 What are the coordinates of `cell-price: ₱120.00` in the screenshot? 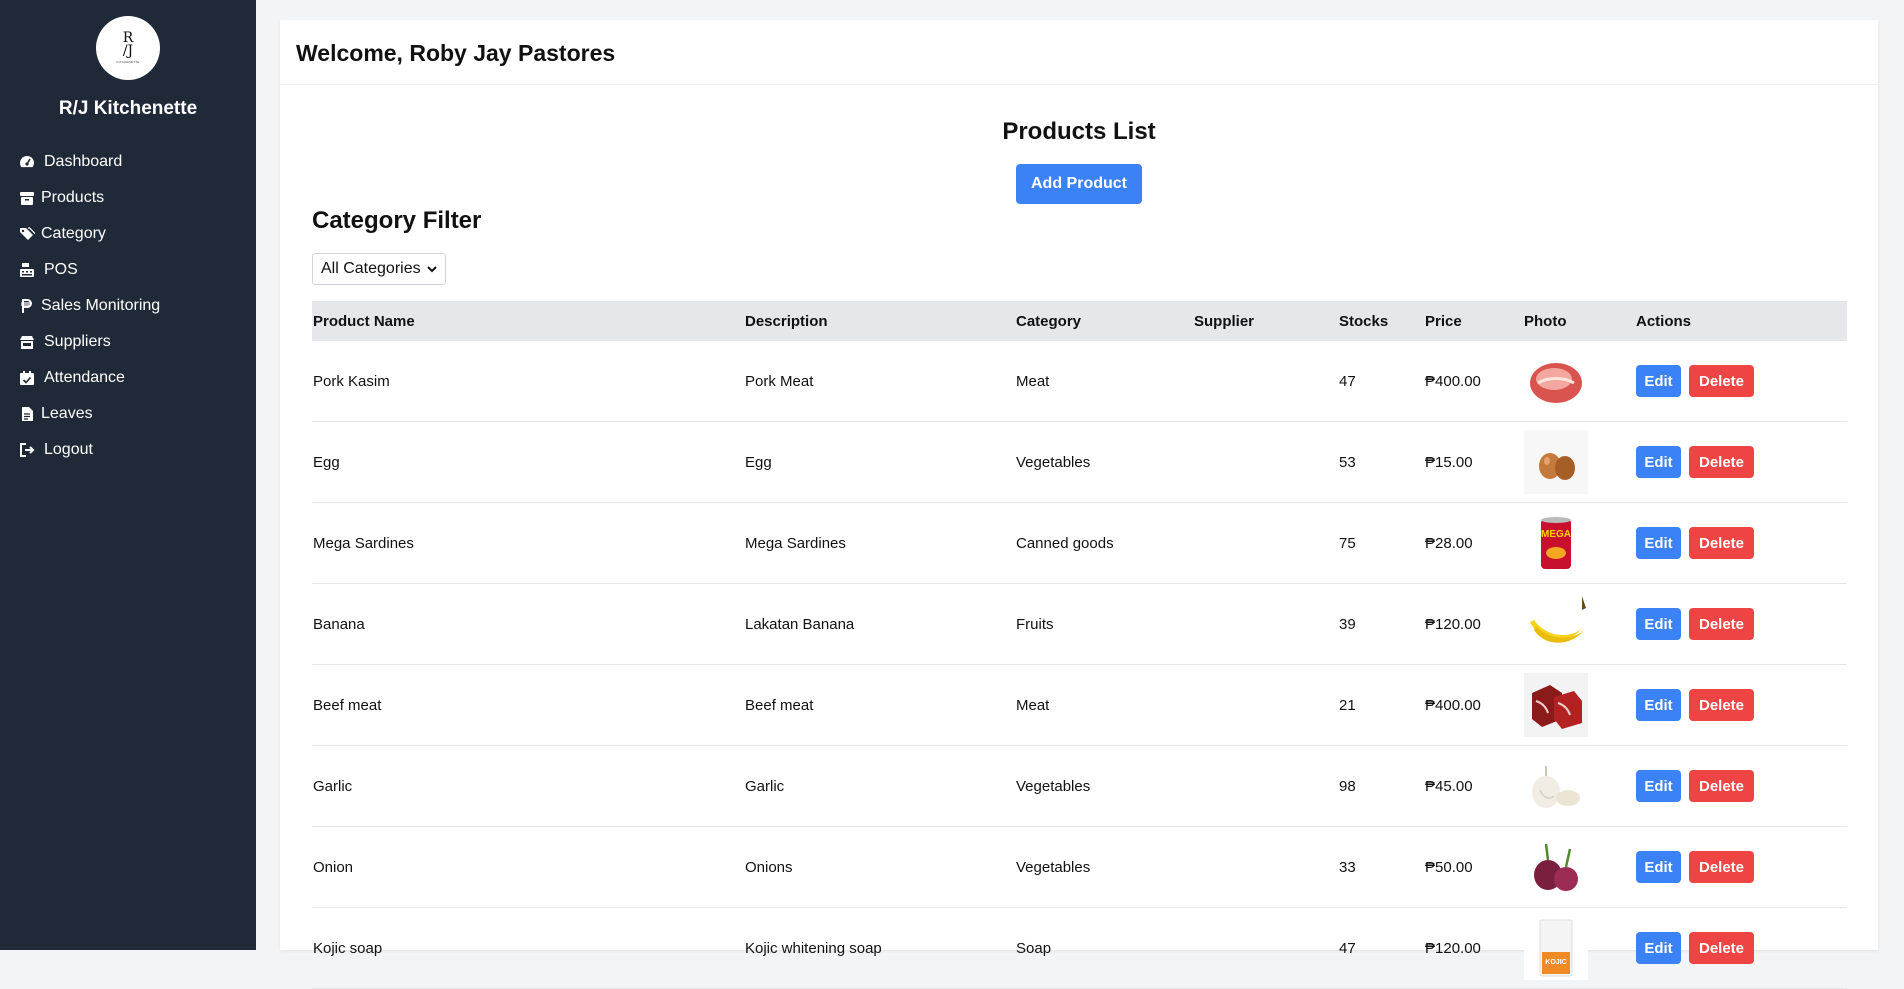 It's located at (1473, 948).